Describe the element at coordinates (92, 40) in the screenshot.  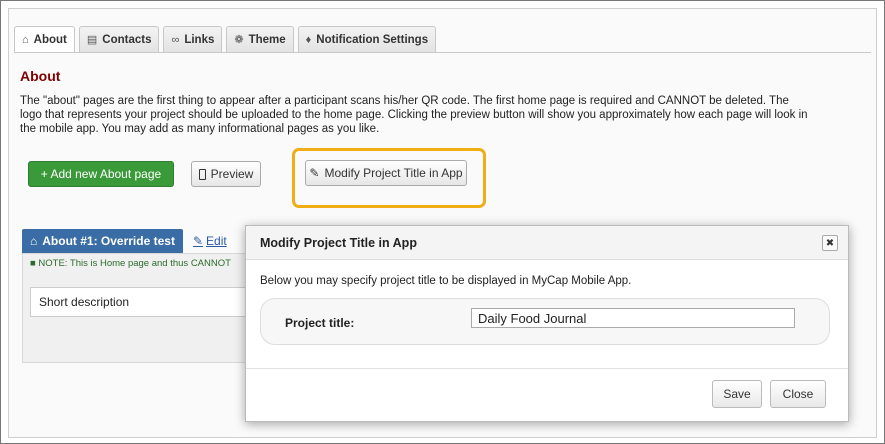
I see `contact-card-icon: ▤` at that location.